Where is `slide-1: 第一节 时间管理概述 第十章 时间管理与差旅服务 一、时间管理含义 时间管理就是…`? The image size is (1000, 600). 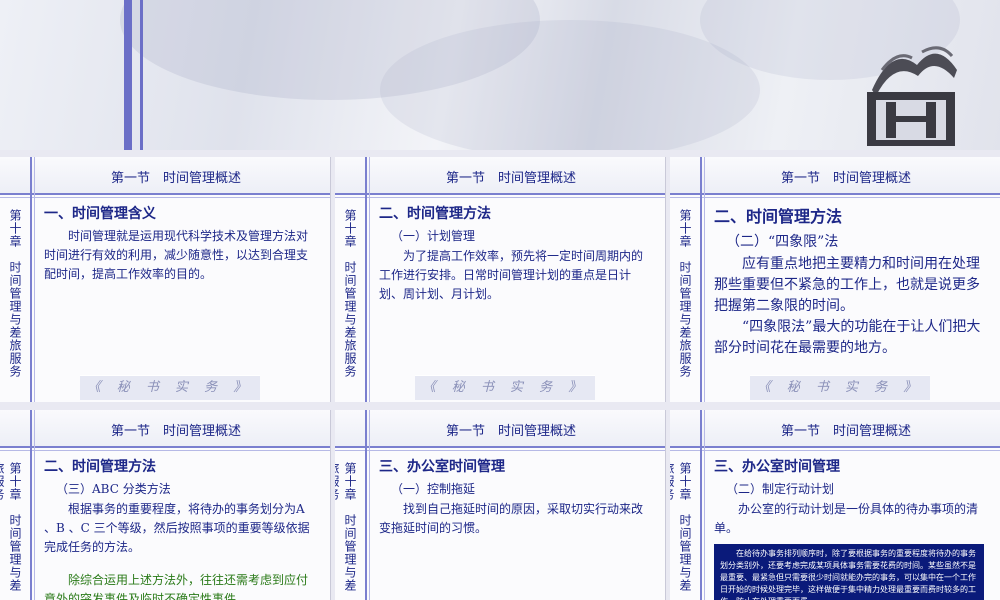 slide-1: 第一节 时间管理概述 第十章 时间管理与差旅服务 一、时间管理含义 时间管理就是… is located at coordinates (165, 279).